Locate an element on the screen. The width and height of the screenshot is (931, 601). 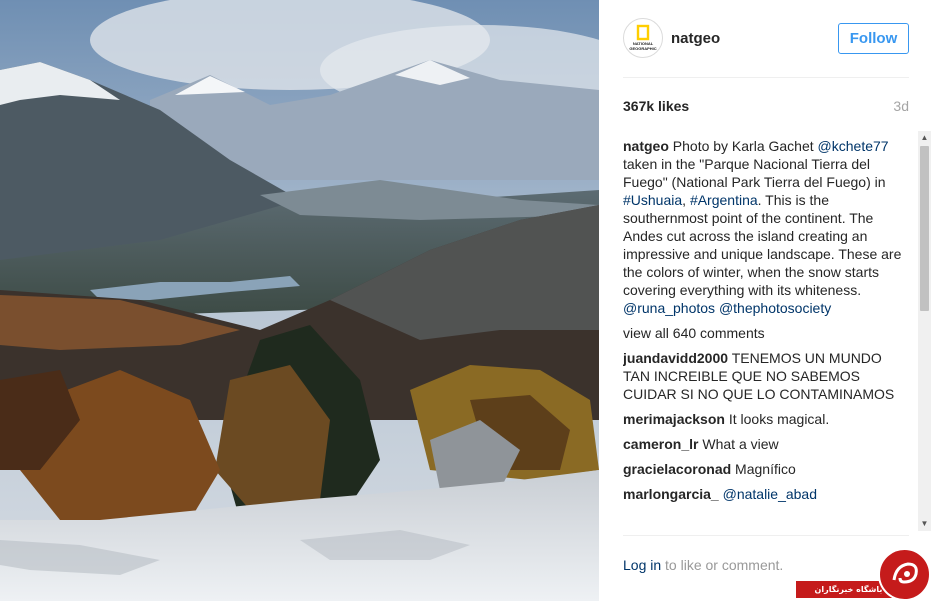
comment-item: merimajackson It looks magical. is located at coordinates (767, 419).